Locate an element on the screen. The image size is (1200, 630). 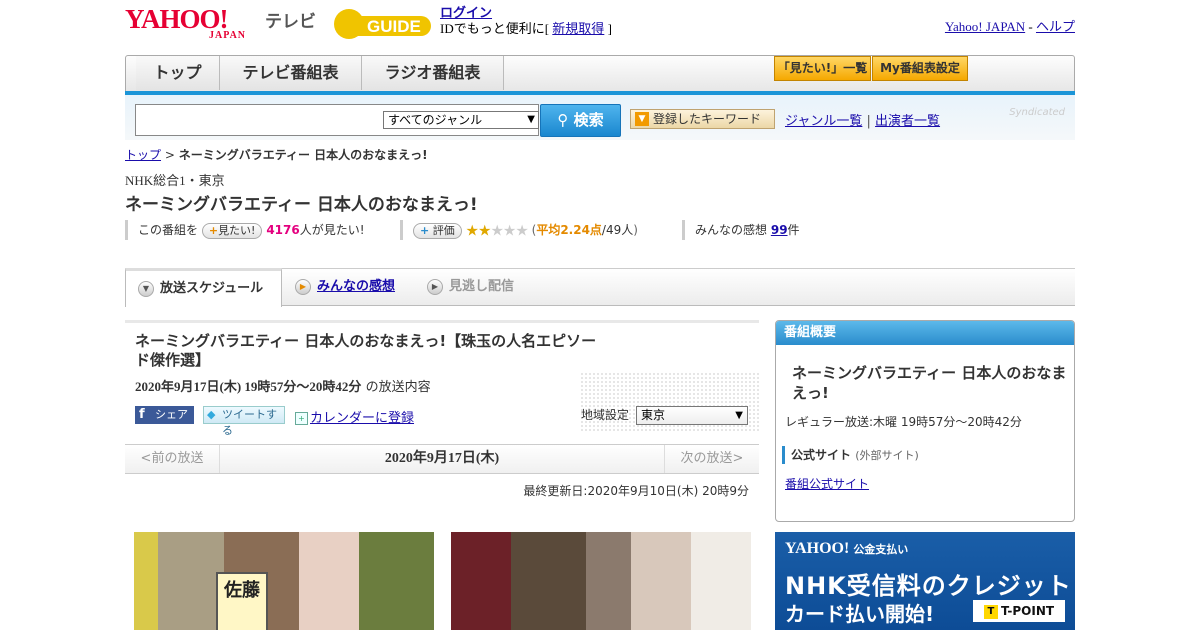
my-schedule-settings-button: My番組表設定 is located at coordinates (920, 68).